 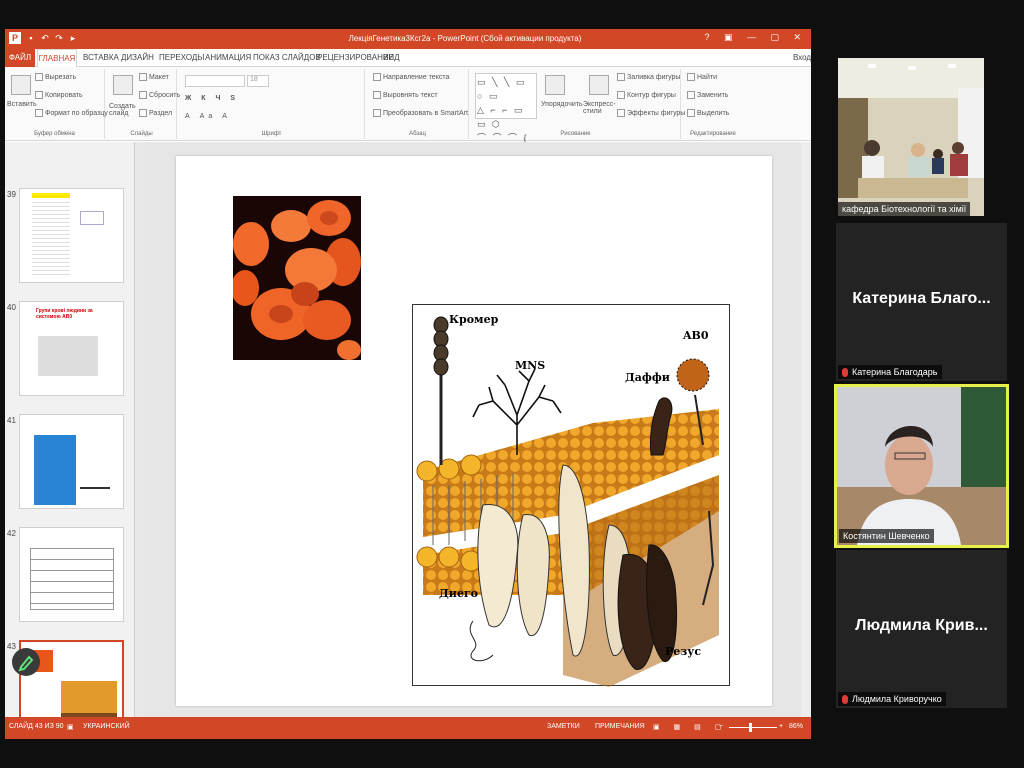 What do you see at coordinates (656, 113) in the screenshot?
I see `shape-effects-label: Эффекты фигуры` at bounding box center [656, 113].